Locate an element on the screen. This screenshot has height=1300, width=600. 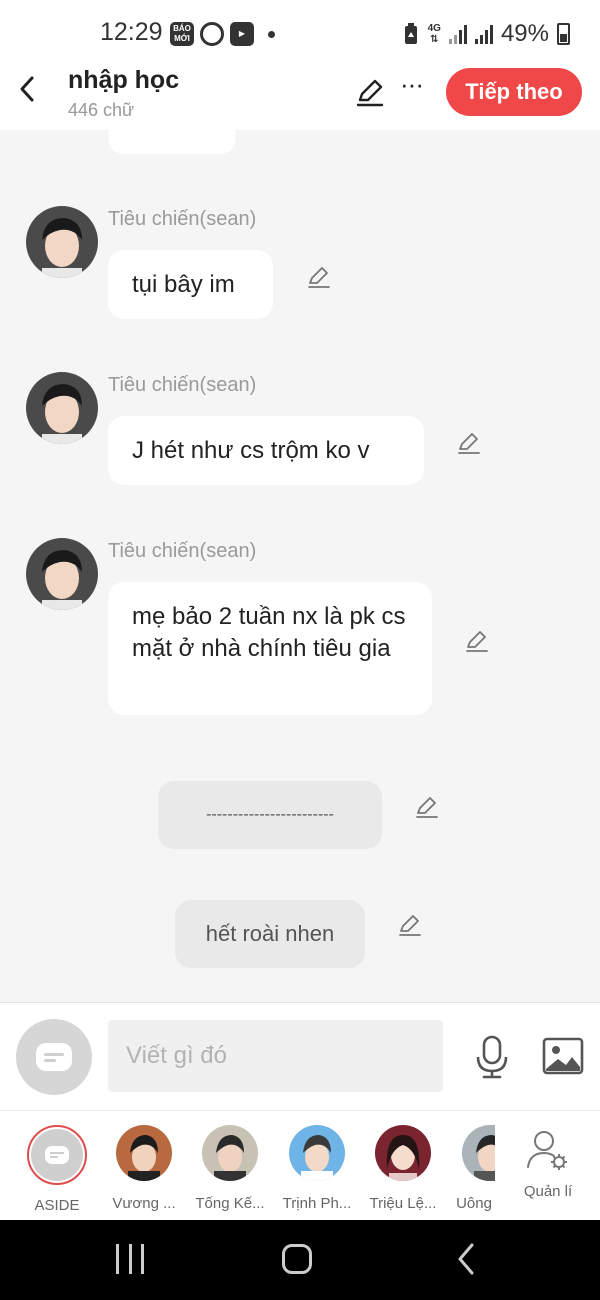
microphone-icon is located at coordinates (492, 1057).